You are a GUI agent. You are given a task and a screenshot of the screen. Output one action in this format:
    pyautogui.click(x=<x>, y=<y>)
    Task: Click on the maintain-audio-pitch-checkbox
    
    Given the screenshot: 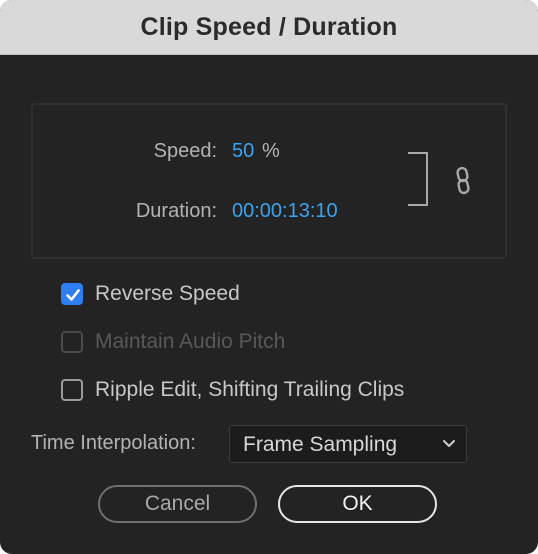 What is the action you would take?
    pyautogui.click(x=72, y=342)
    